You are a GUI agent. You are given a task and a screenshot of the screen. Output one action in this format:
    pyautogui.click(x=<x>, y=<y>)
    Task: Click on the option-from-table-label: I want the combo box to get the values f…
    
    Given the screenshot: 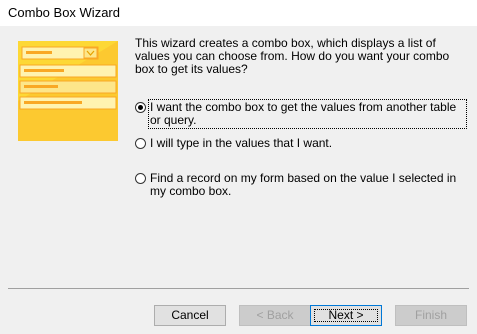 What is the action you would take?
    pyautogui.click(x=307, y=114)
    